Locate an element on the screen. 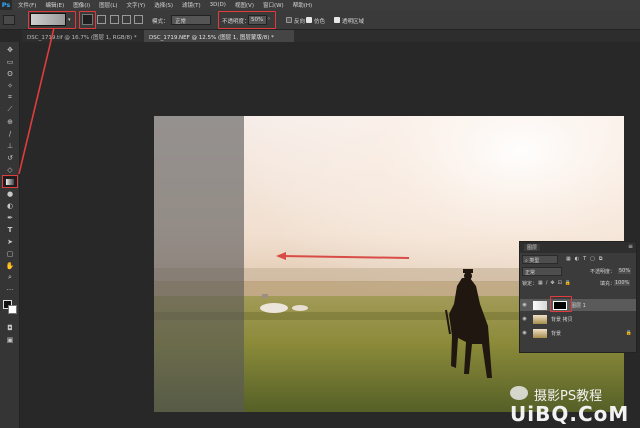 This screenshot has height=428, width=640. more-tools-icon: ··· is located at coordinates (10, 289).